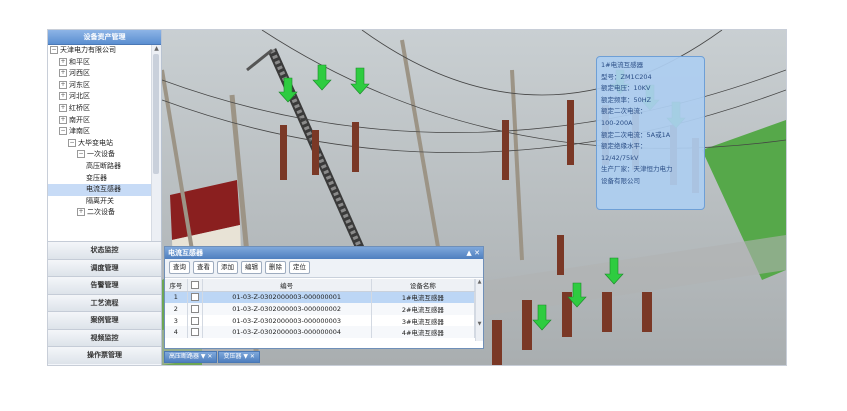 The width and height of the screenshot is (847, 411). I want to click on tree-node-label: 高压断路器, so click(103, 165).